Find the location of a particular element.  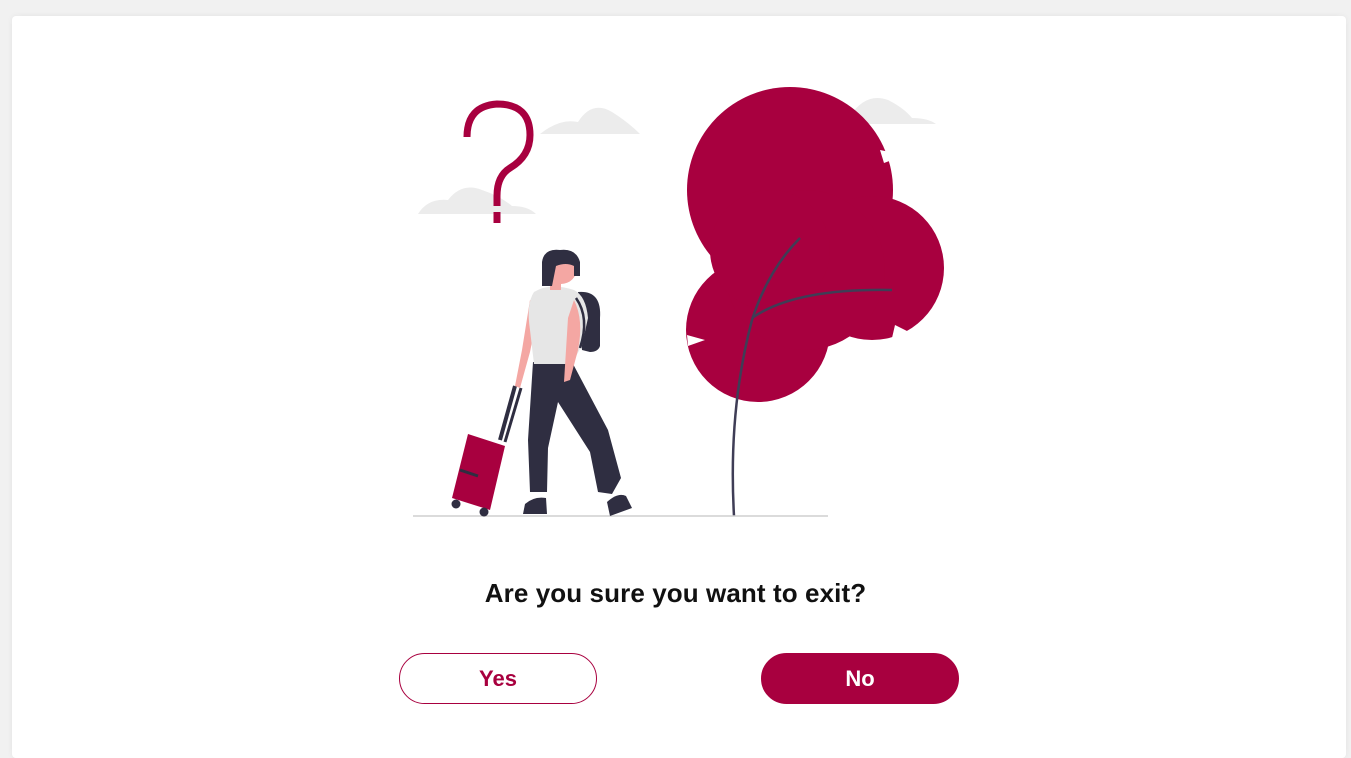

yes-button: Yes is located at coordinates (498, 678).